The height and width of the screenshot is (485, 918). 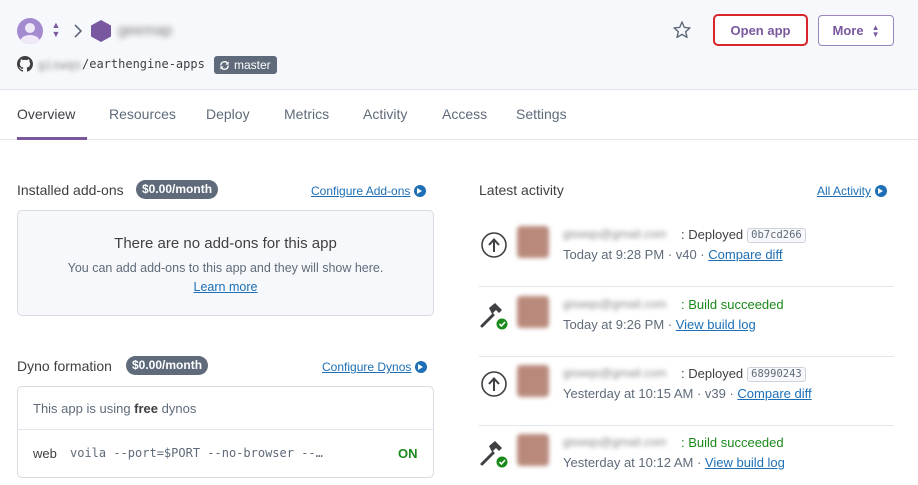 I want to click on learn-more-link: Learn more, so click(x=225, y=287).